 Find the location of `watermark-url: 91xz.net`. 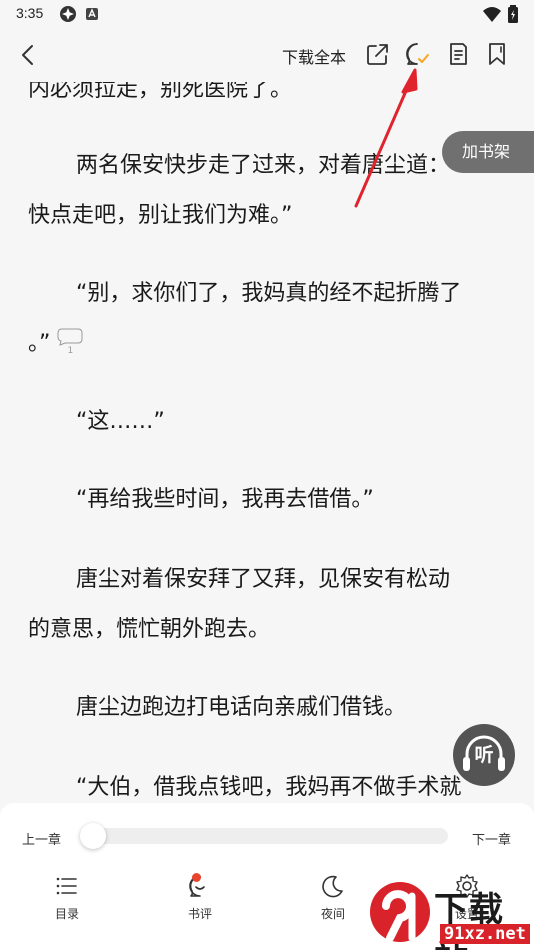

watermark-url: 91xz.net is located at coordinates (485, 934).